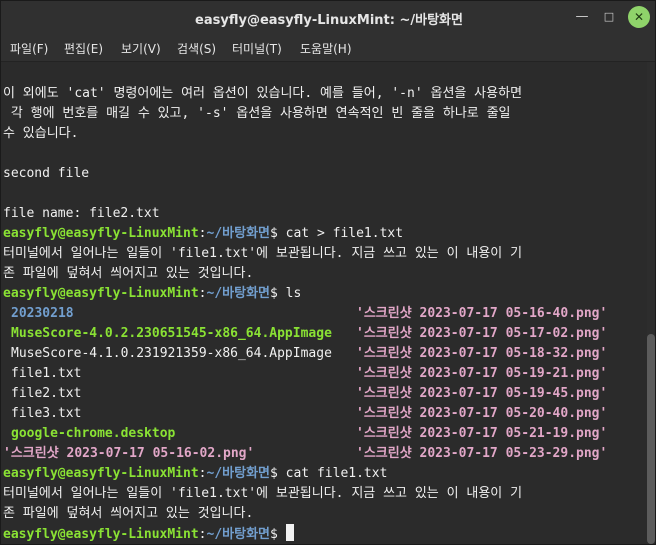 Image resolution: width=656 pixels, height=545 pixels. What do you see at coordinates (336, 473) in the screenshot?
I see `command-text: cat file1.txt` at bounding box center [336, 473].